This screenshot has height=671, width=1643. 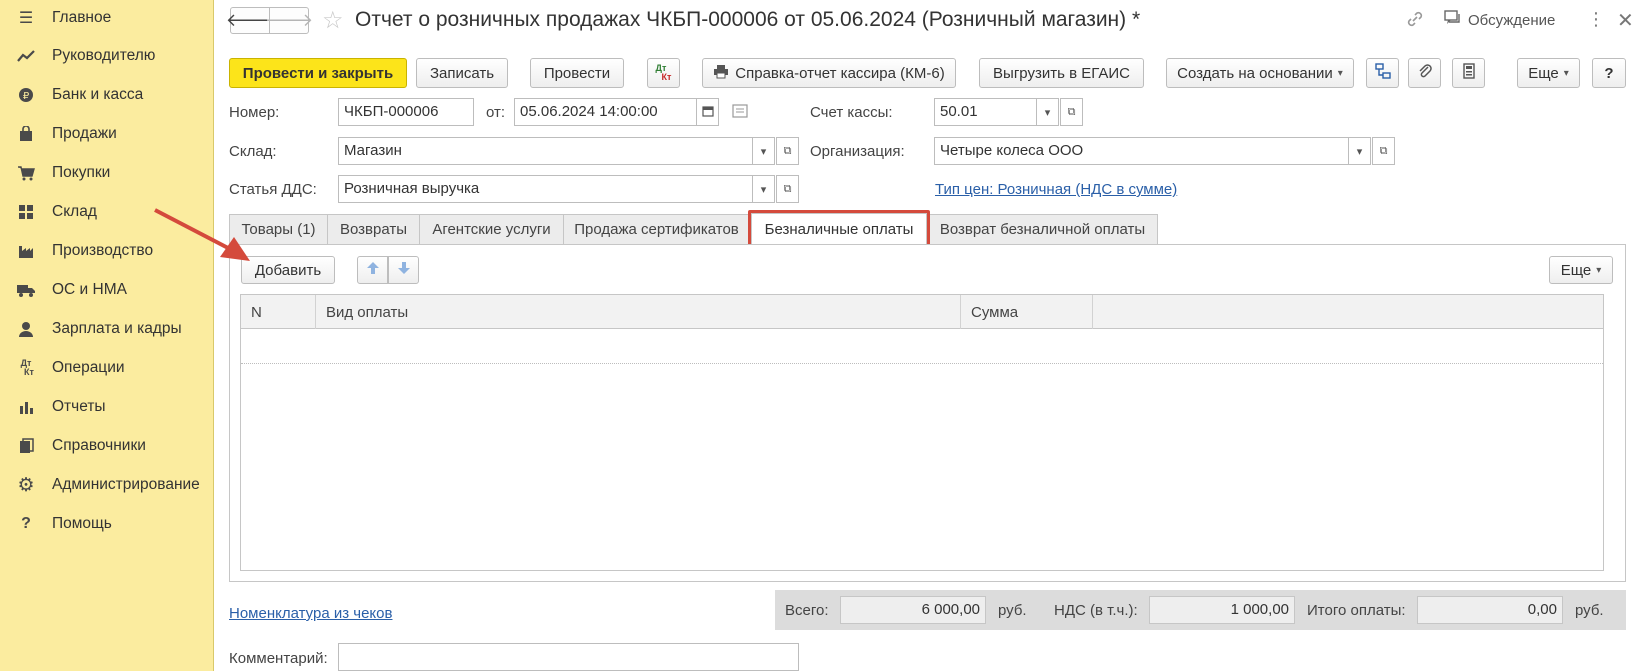 I want to click on cash-account-field: 50.01, so click(x=986, y=112).